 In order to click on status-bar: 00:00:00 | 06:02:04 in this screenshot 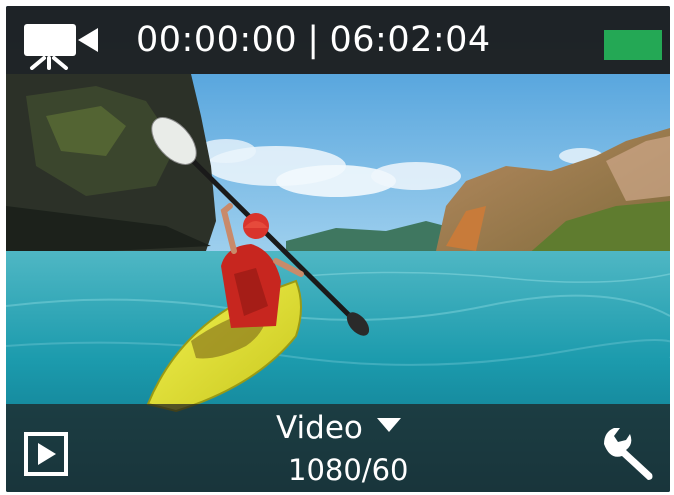, I will do `click(338, 40)`.